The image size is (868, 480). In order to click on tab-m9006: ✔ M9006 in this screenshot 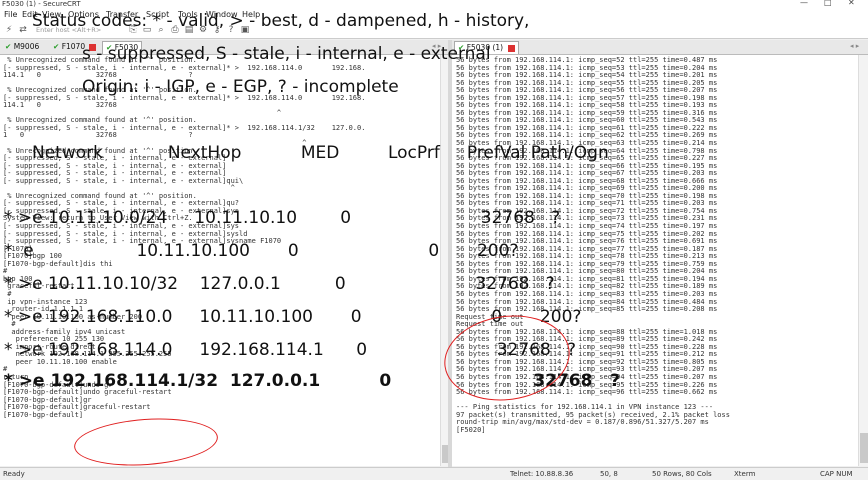, I will do `click(22, 47)`.